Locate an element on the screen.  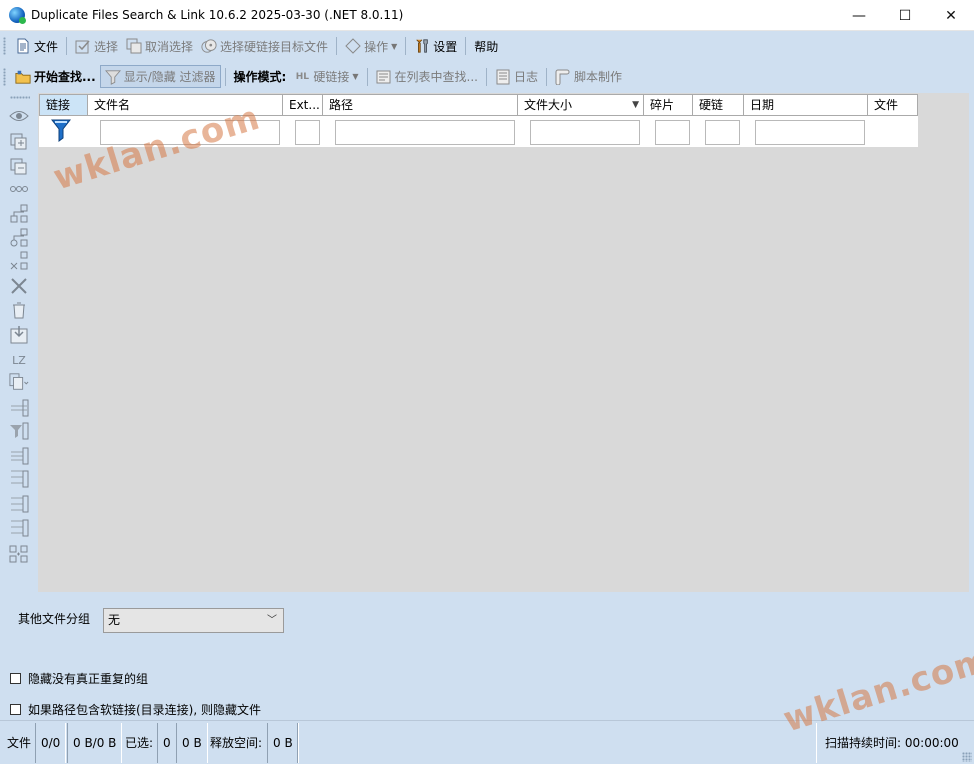
hardlink-mode-dropdown: HL 硬链接 ▼ is located at coordinates (326, 77).